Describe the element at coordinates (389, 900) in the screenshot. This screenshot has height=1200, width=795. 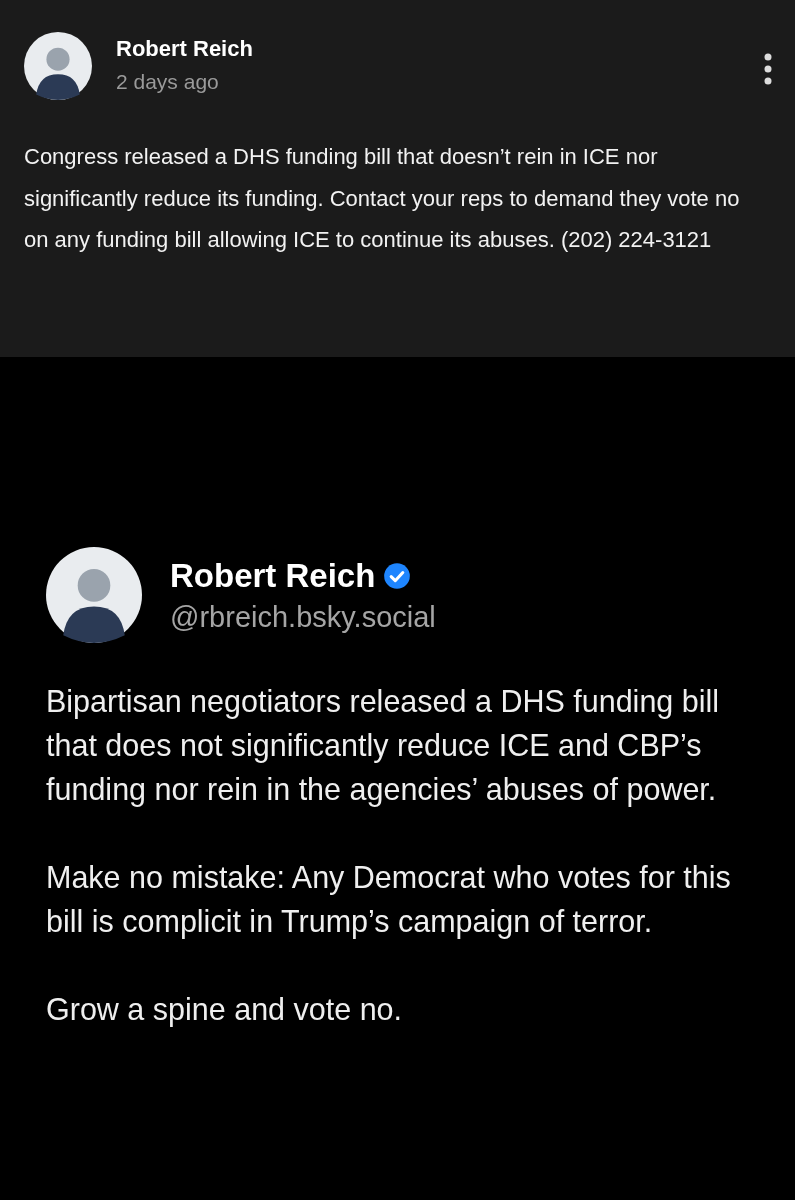
I see `post-paragraph: Make no mistake: Any Democrat who votes for this bill is complicit in Trump’s campaign of terror.` at that location.